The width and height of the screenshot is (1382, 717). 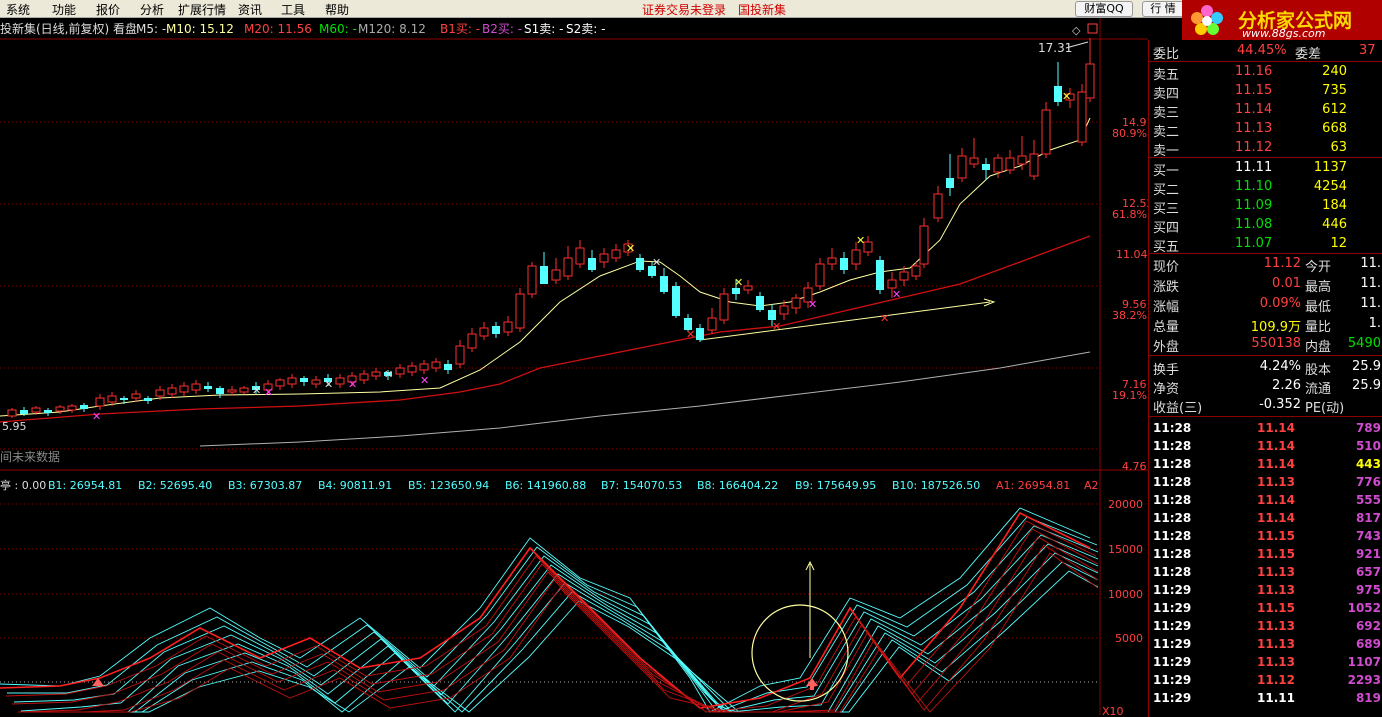 What do you see at coordinates (1276, 608) in the screenshot?
I see `tick-price: 11.15` at bounding box center [1276, 608].